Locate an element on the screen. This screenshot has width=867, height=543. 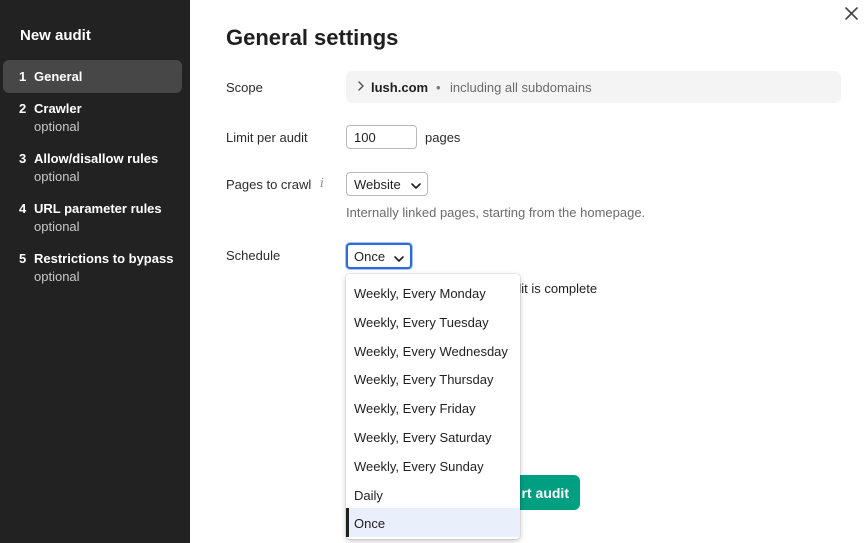
sidebar-step-url-parameters: 4 URL parameter rules optional is located at coordinates (92, 219).